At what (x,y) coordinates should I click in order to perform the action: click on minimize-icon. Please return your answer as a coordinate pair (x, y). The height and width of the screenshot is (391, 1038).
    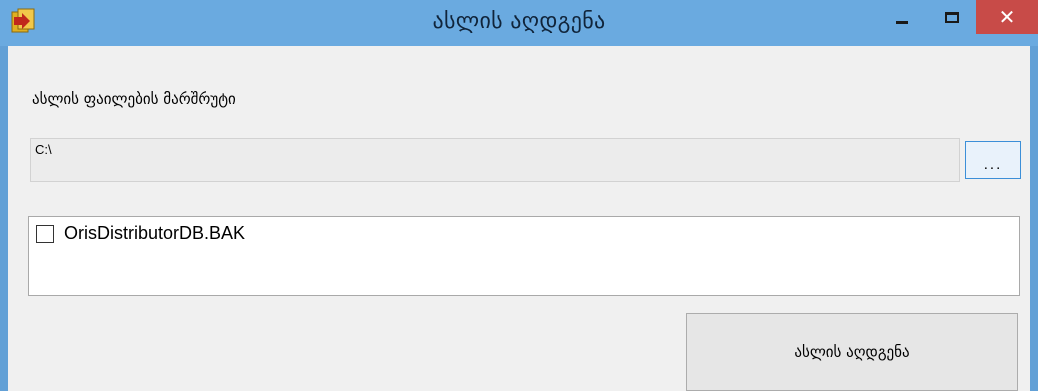
    Looking at the image, I should click on (902, 22).